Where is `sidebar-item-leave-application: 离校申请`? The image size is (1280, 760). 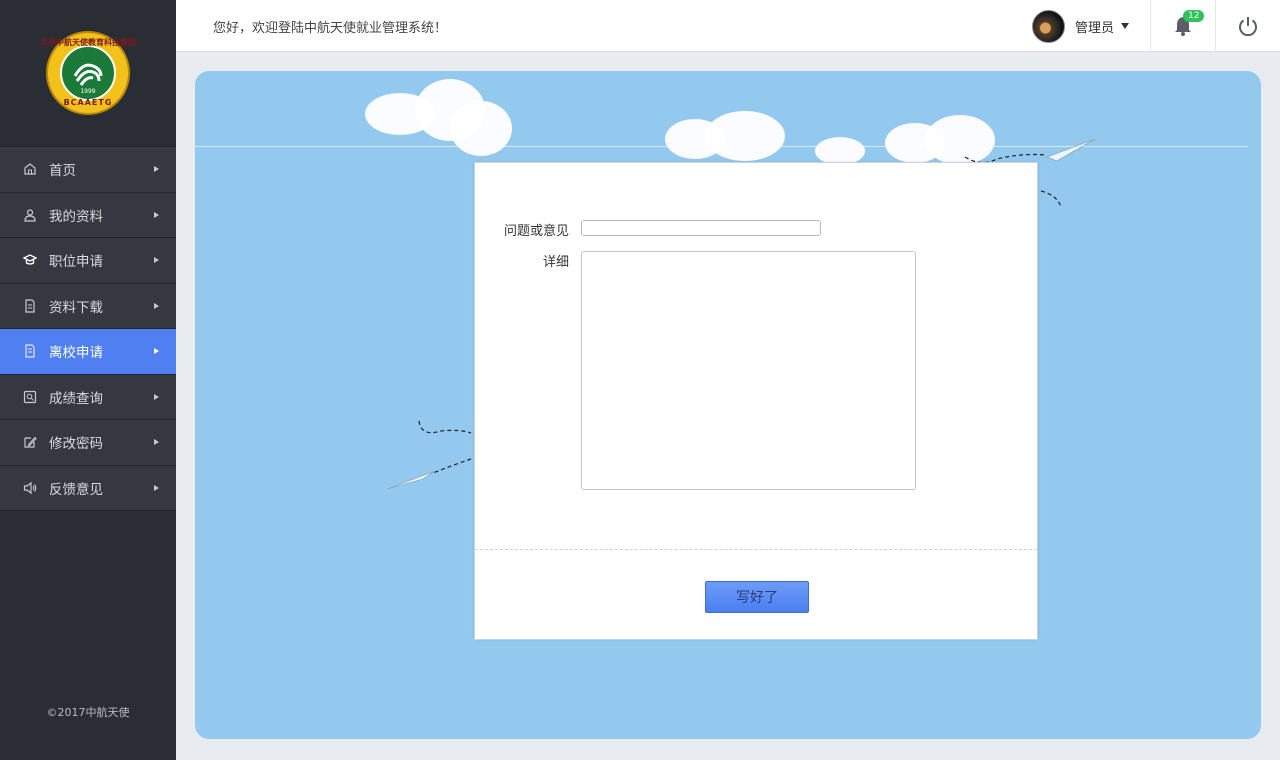 sidebar-item-leave-application: 离校申请 is located at coordinates (88, 351).